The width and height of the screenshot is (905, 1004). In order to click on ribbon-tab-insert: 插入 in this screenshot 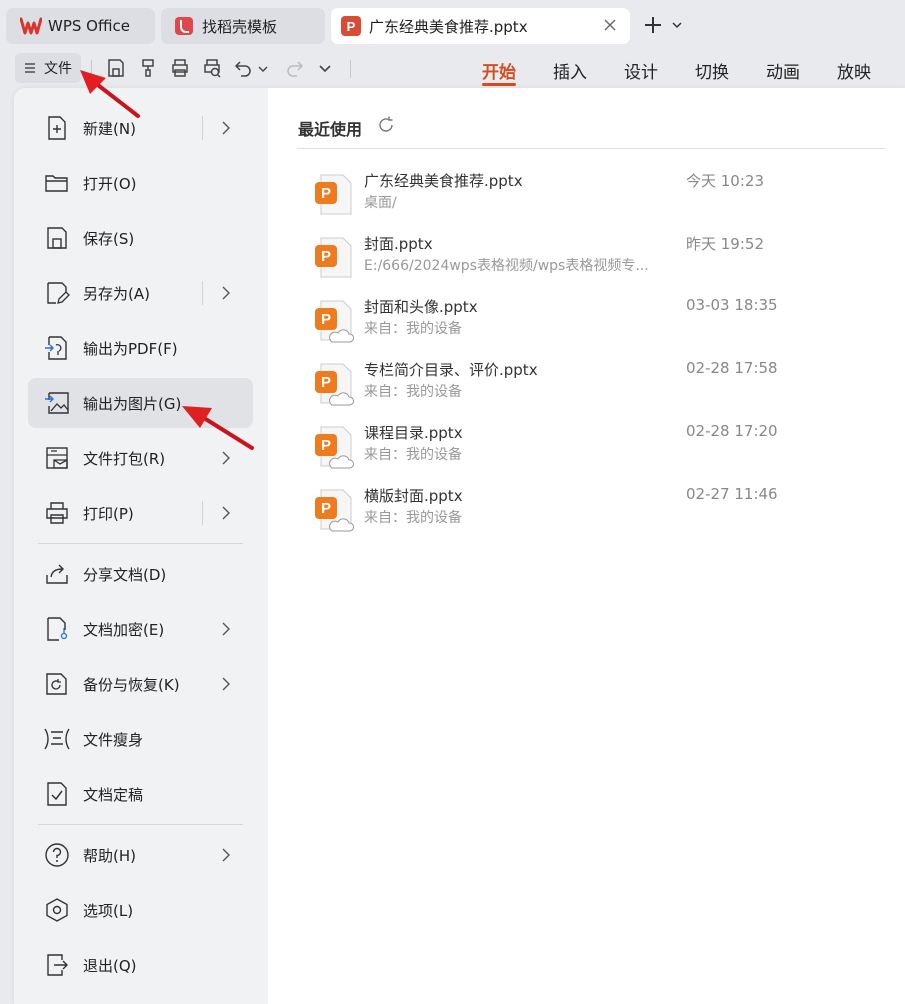, I will do `click(570, 70)`.